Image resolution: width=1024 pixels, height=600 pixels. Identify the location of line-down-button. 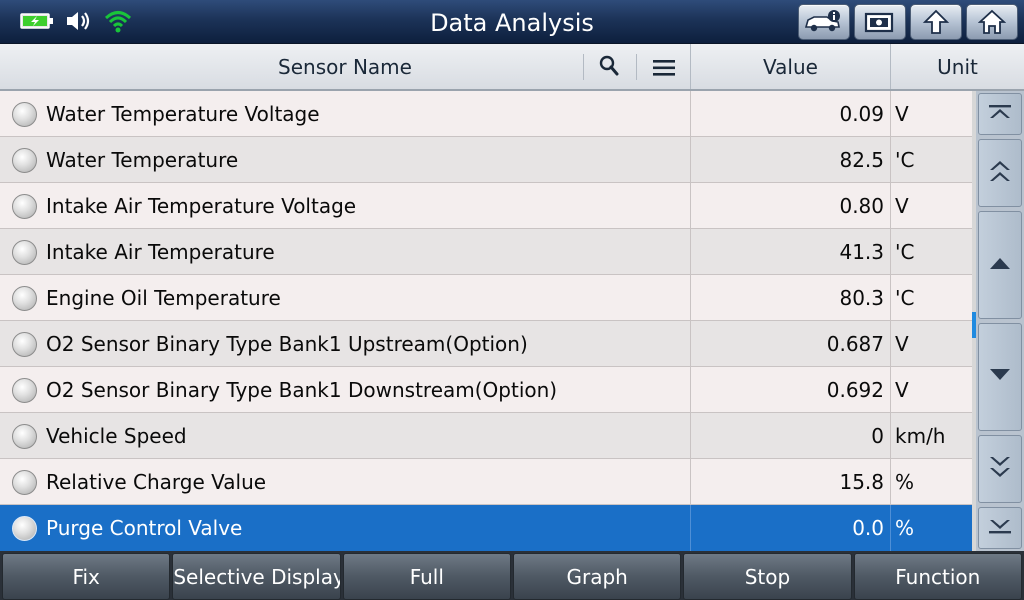
(1000, 377).